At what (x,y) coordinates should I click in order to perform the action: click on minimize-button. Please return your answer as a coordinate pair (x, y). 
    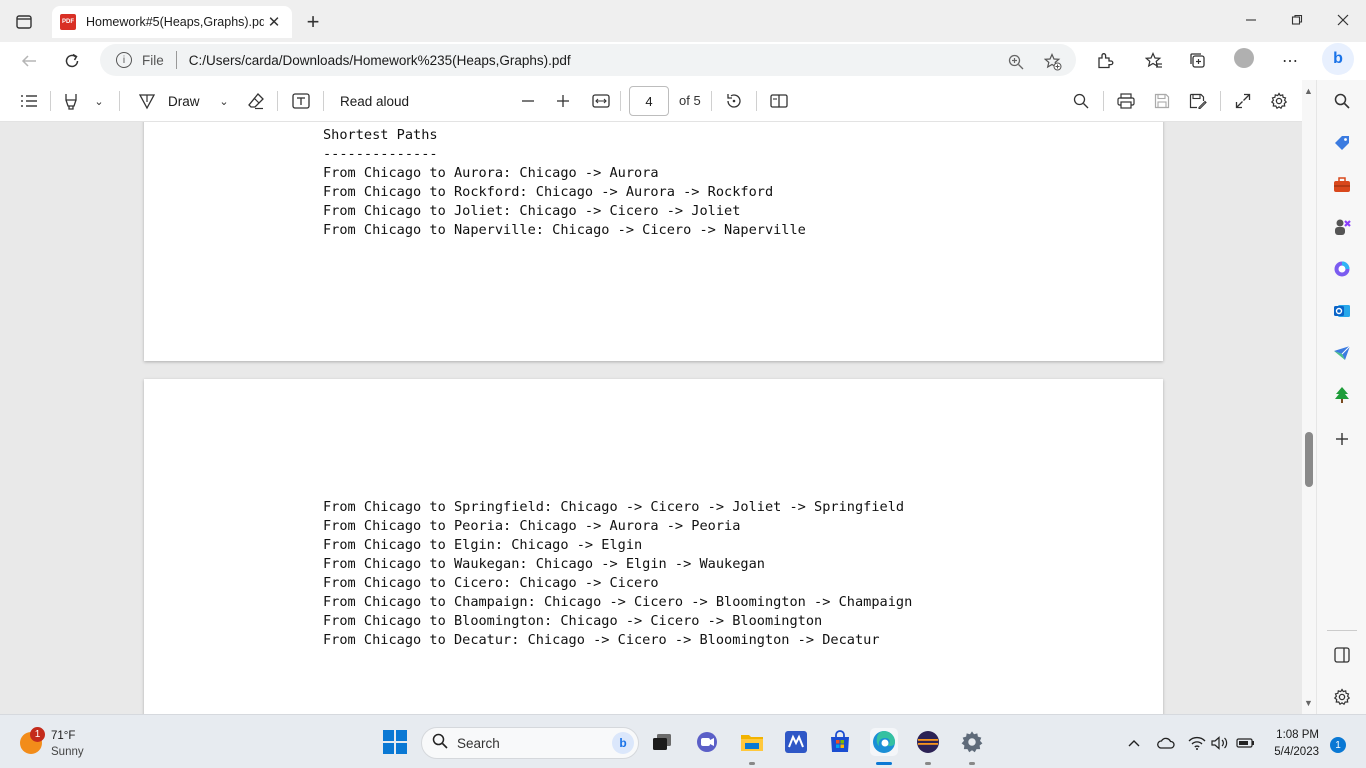
    Looking at the image, I should click on (1251, 20).